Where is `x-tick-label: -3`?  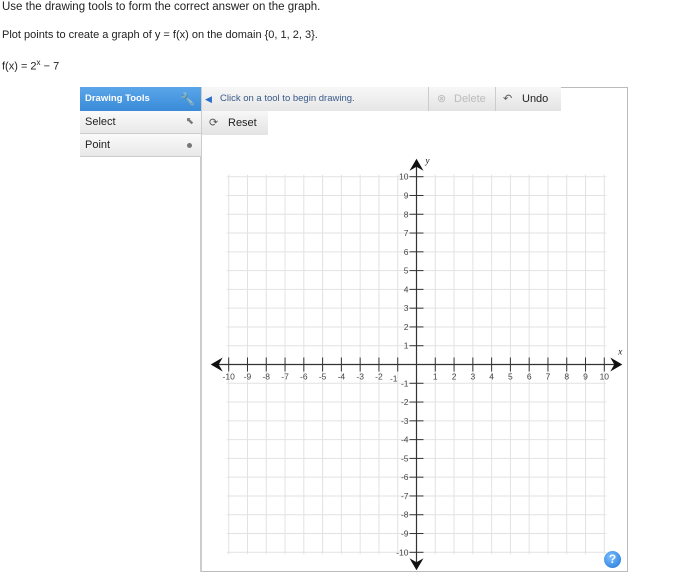
x-tick-label: -3 is located at coordinates (360, 377).